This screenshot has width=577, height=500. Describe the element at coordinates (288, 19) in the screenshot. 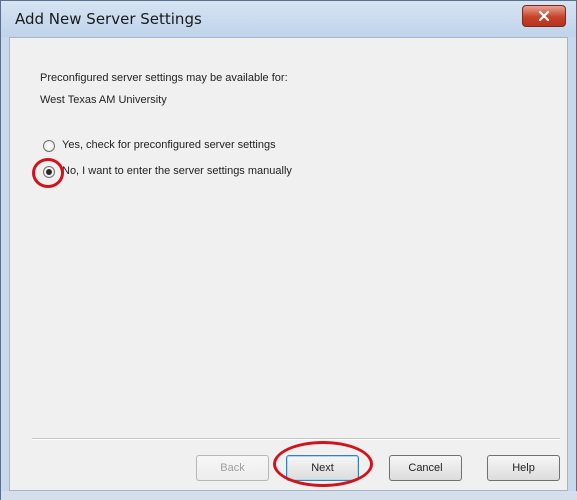

I see `title-bar: Add New Server Settings` at that location.